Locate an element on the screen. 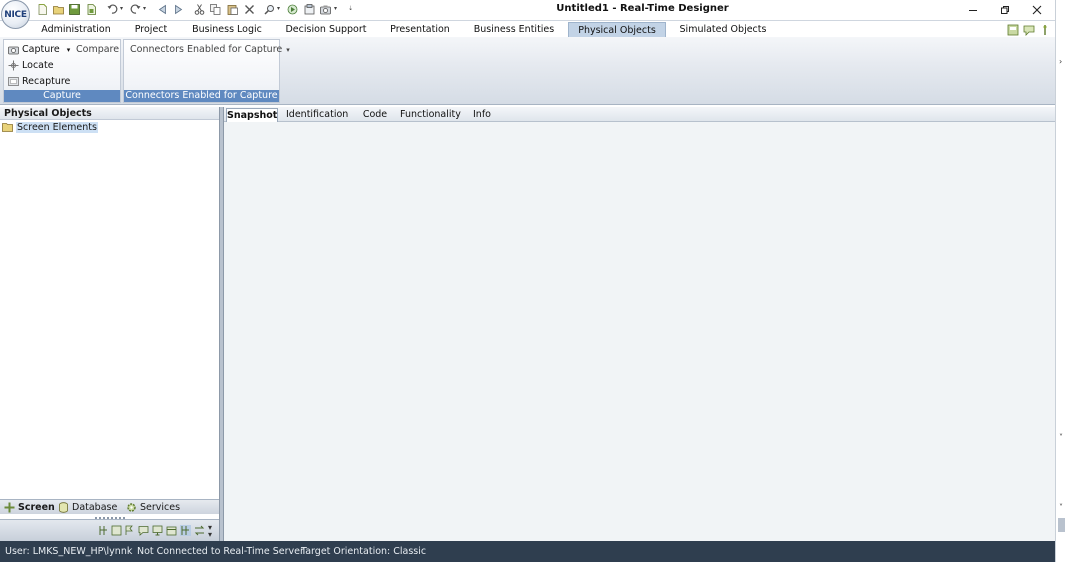 This screenshot has height=562, width=1065. window-icon is located at coordinates (116, 530).